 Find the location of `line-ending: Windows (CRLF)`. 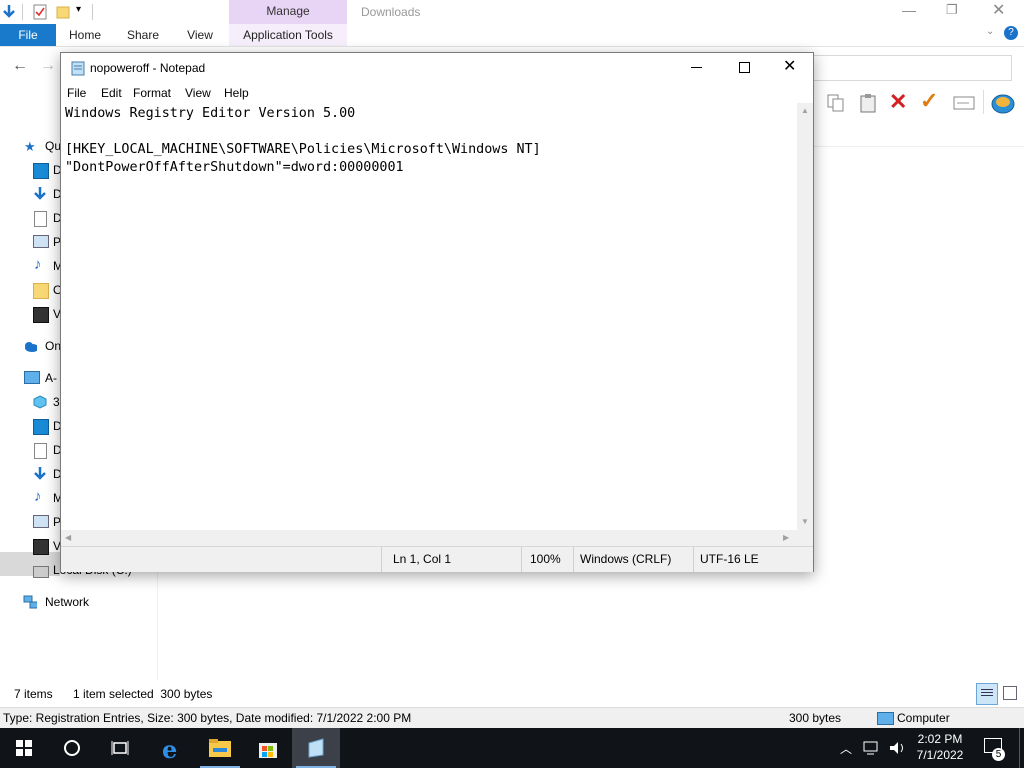

line-ending: Windows (CRLF) is located at coordinates (633, 559).